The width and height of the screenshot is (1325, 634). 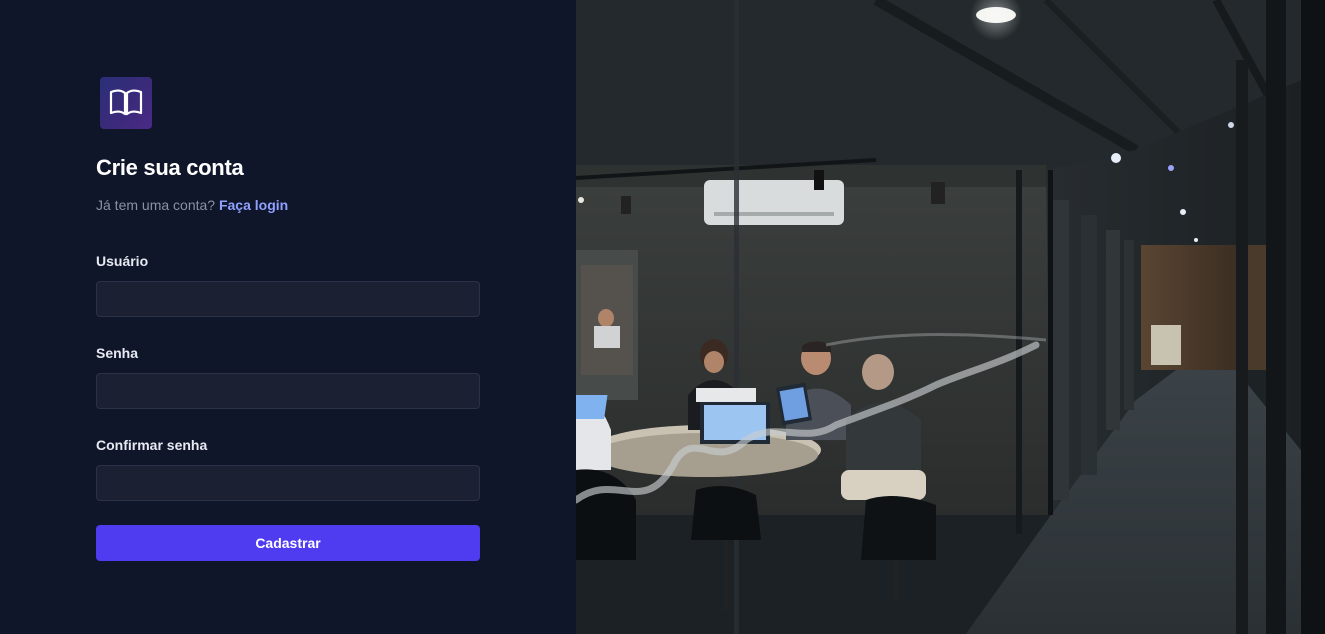 What do you see at coordinates (253, 205) in the screenshot?
I see `login-link: Faça login` at bounding box center [253, 205].